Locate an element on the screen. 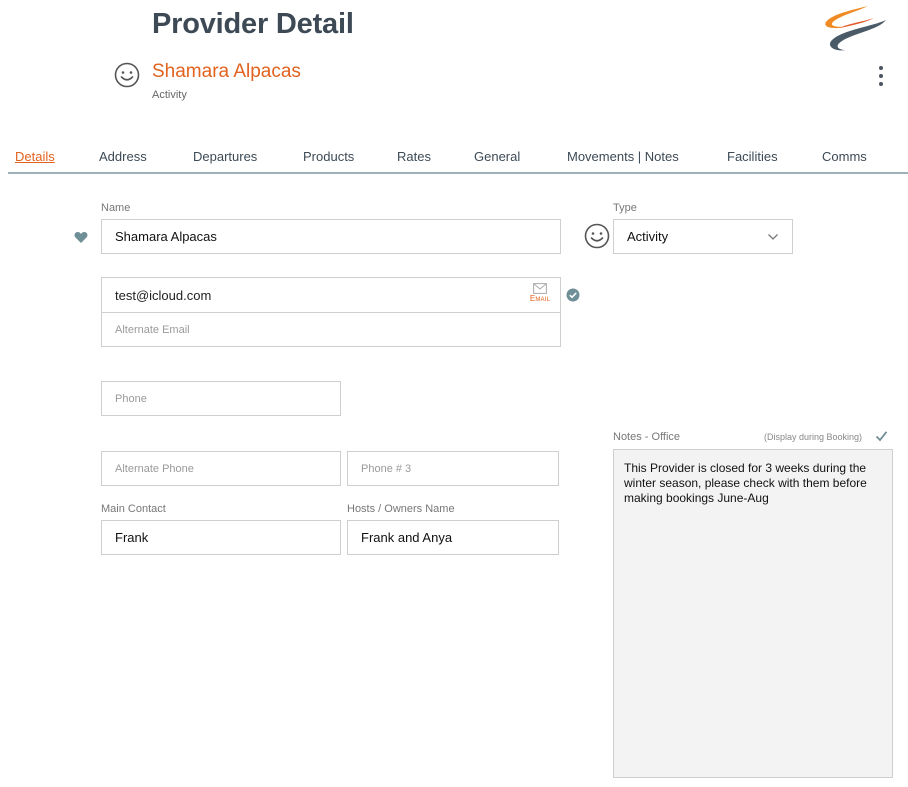 The image size is (908, 787). email-value: test@icloud.com is located at coordinates (163, 295).